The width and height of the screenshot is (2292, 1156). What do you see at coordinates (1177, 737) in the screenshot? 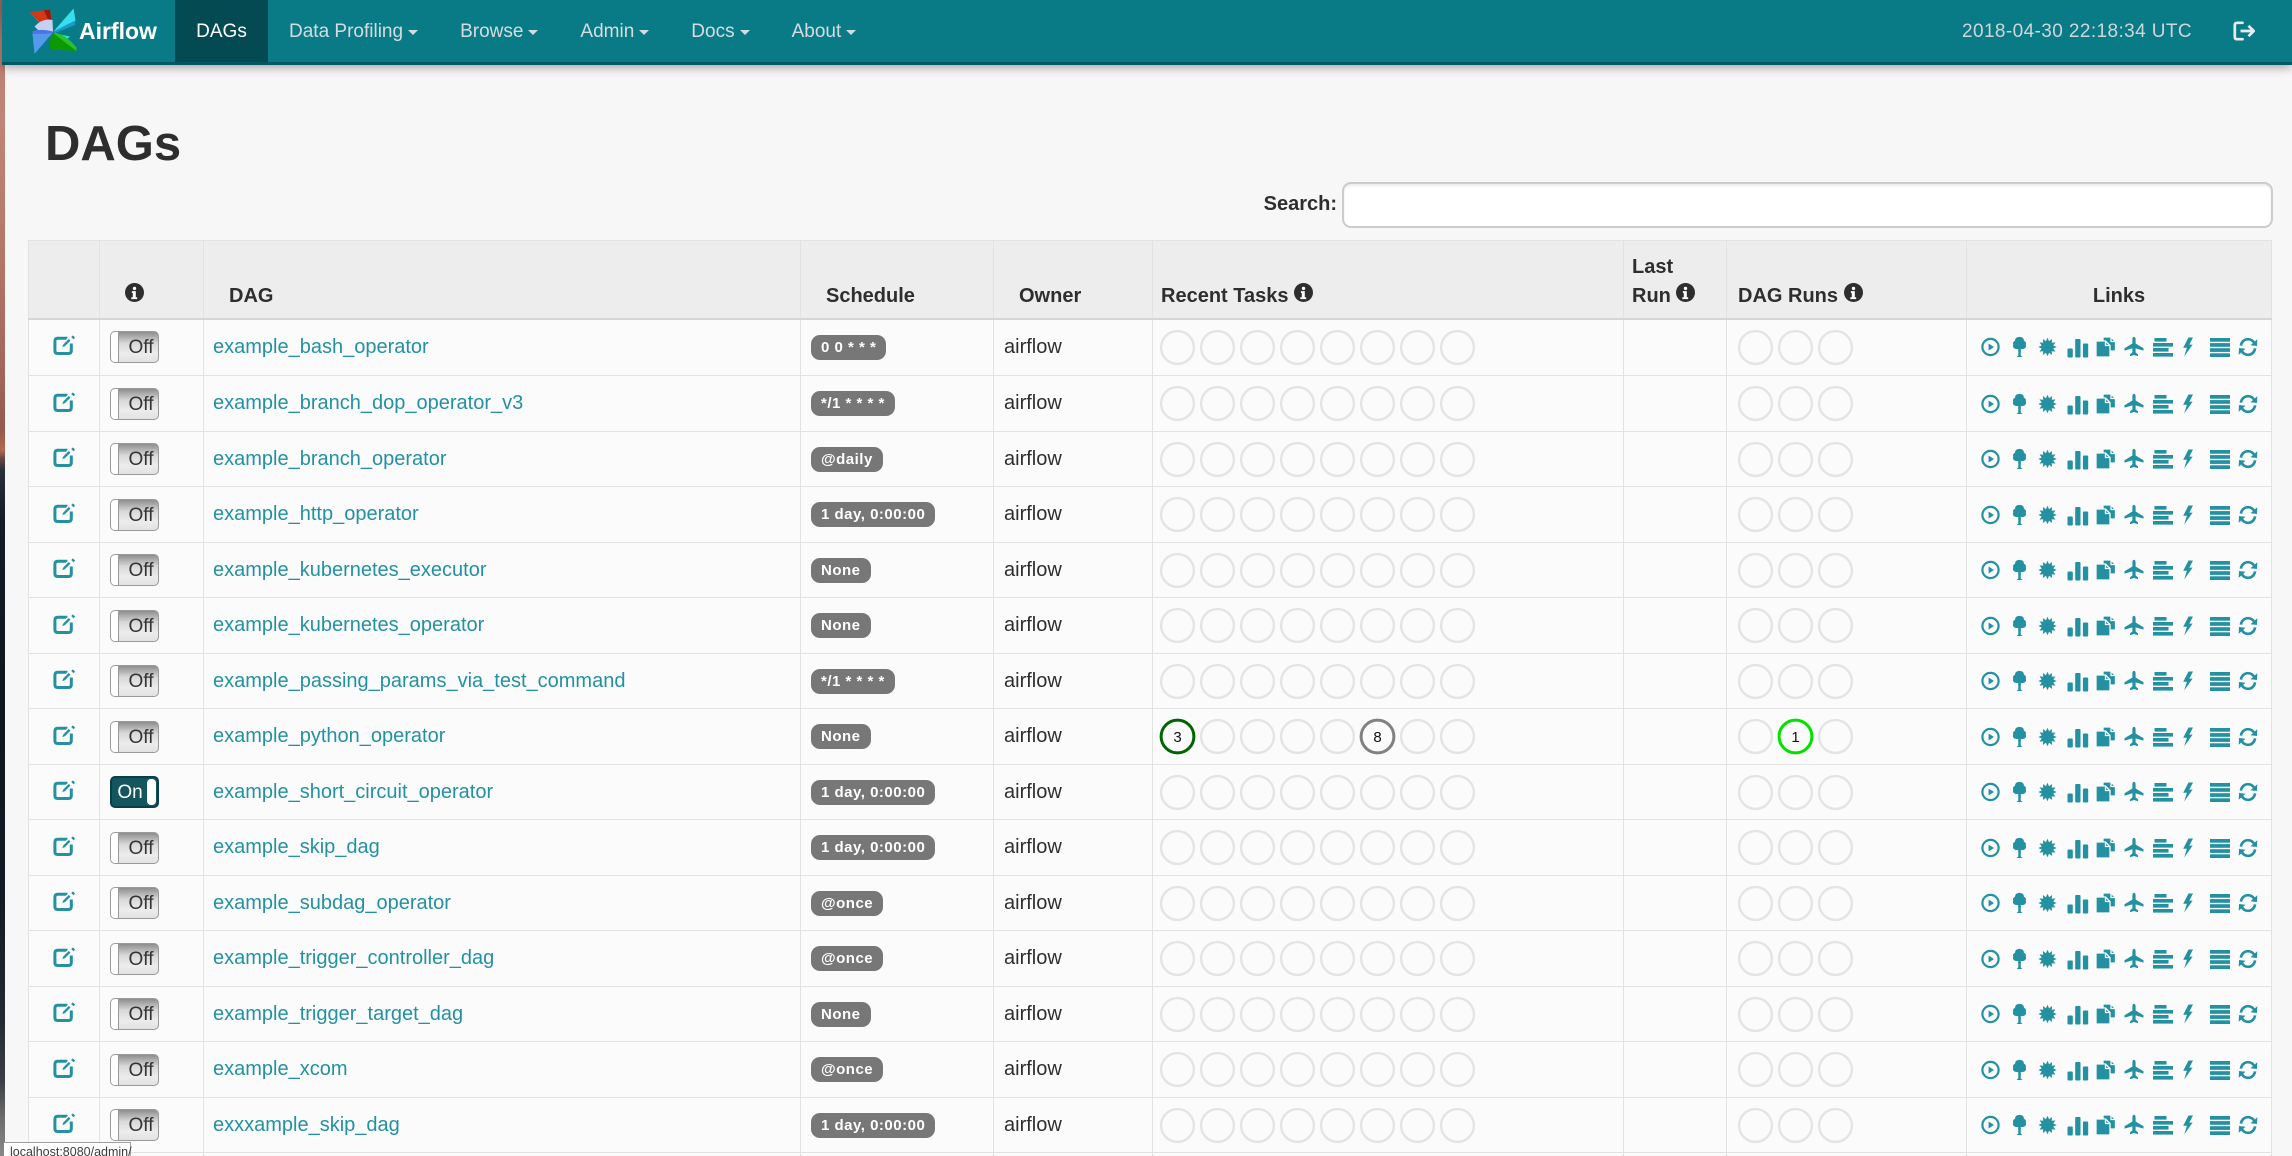
I see `svg-text: 3` at bounding box center [1177, 737].